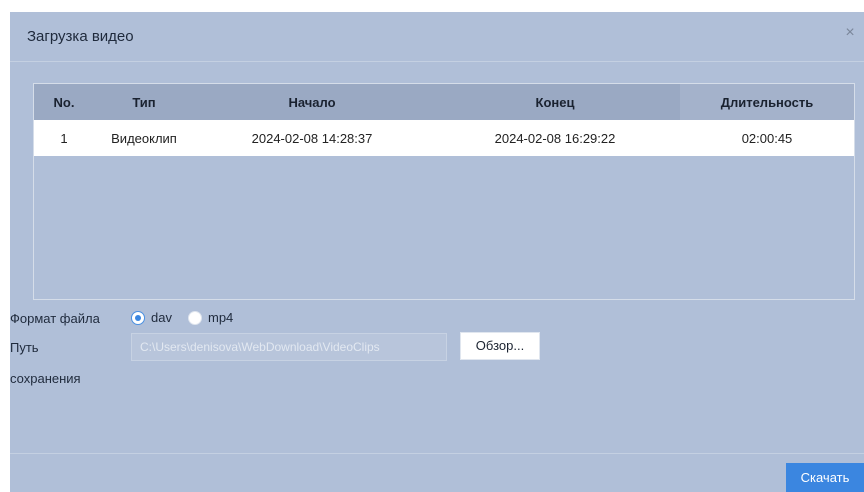 The height and width of the screenshot is (492, 864). What do you see at coordinates (312, 102) in the screenshot?
I see `header-start: Начало` at bounding box center [312, 102].